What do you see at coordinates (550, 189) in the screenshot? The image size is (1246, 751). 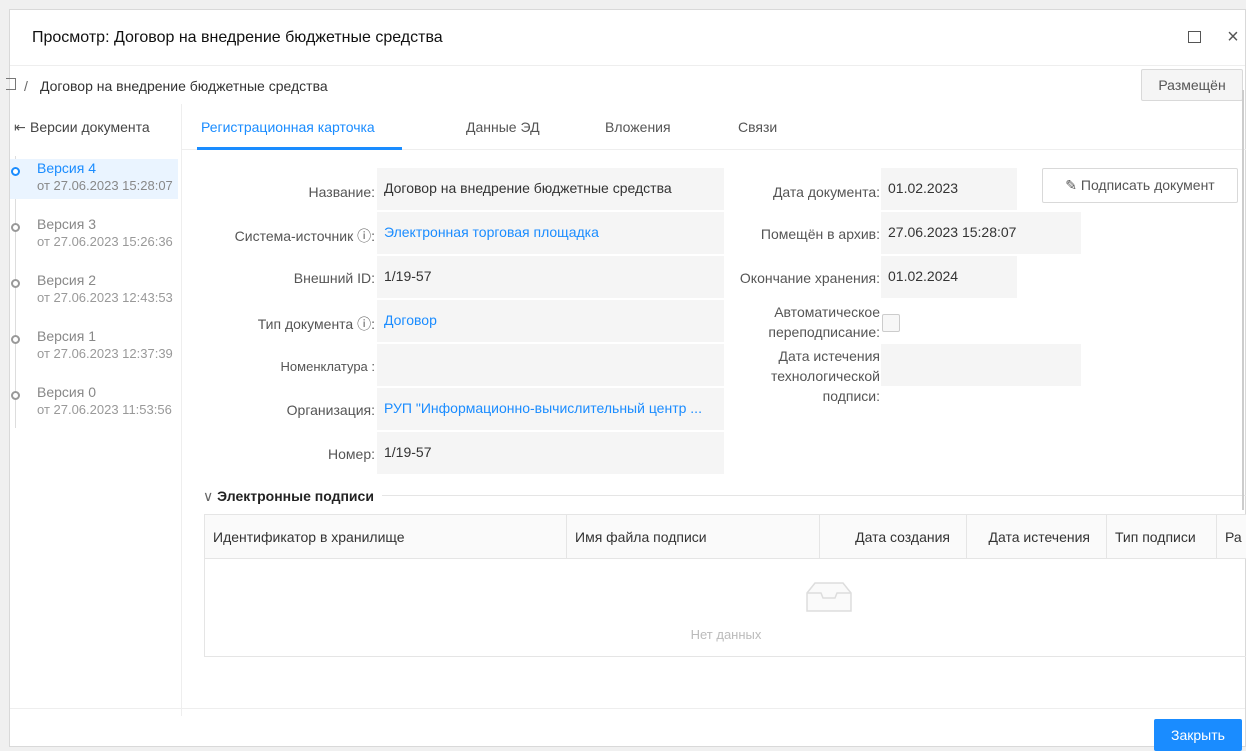 I see `name-value: Договор на внедрение бюджетные средства` at bounding box center [550, 189].